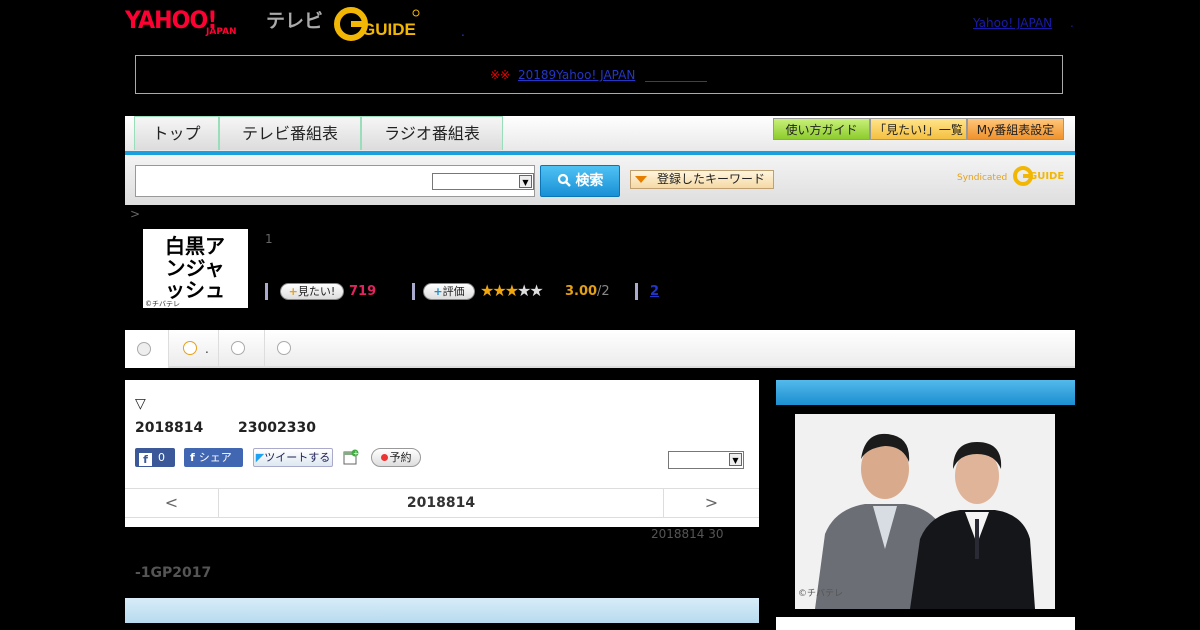 The width and height of the screenshot is (1200, 630). What do you see at coordinates (260, 457) in the screenshot?
I see `twitter-icon: ◤` at bounding box center [260, 457].